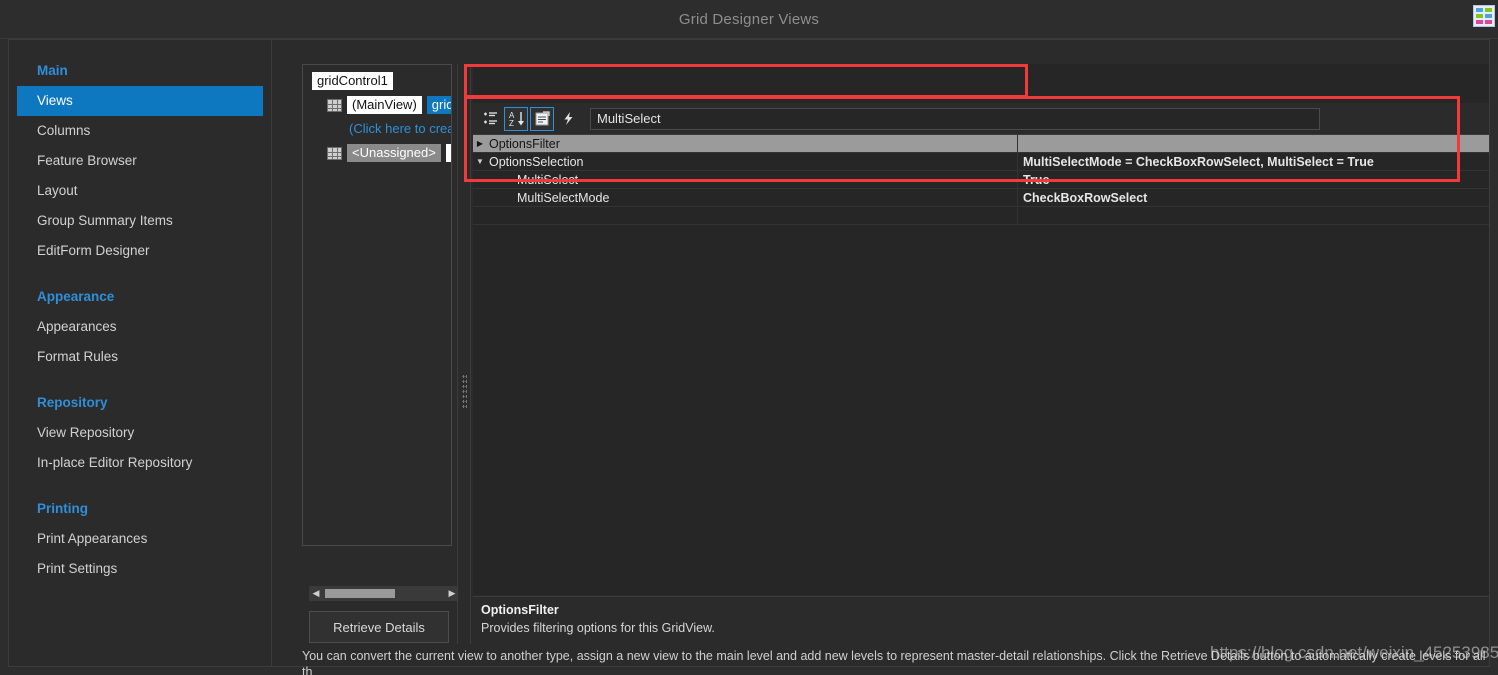 This screenshot has height=675, width=1498. Describe the element at coordinates (316, 593) in the screenshot. I see `scroll-left-arrow-icon: ◀` at that location.